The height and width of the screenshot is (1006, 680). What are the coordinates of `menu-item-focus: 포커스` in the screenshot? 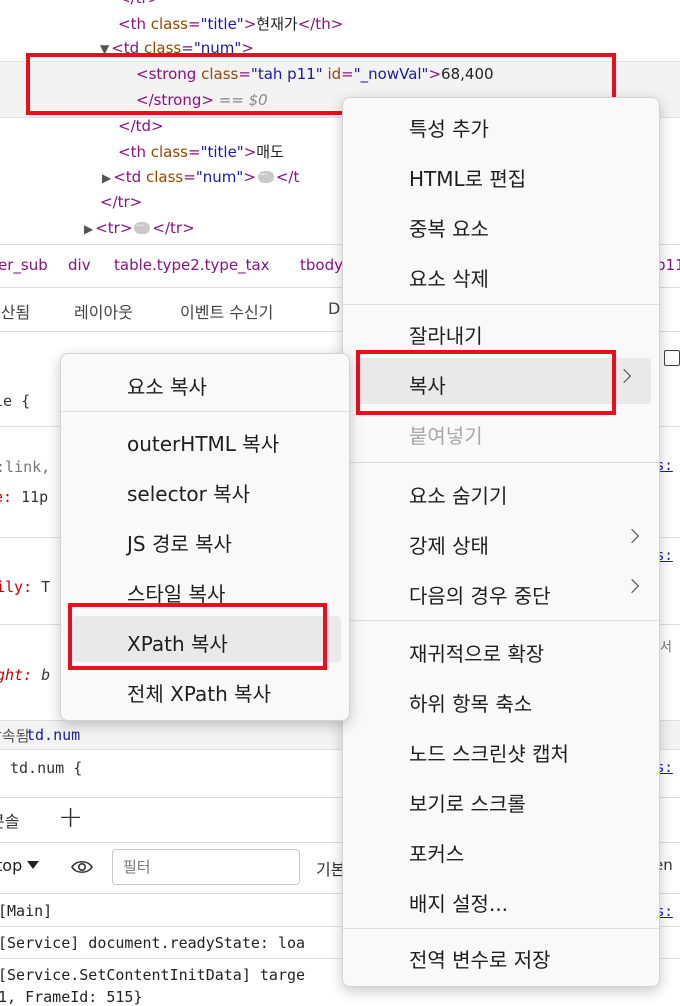 It's located at (501, 849).